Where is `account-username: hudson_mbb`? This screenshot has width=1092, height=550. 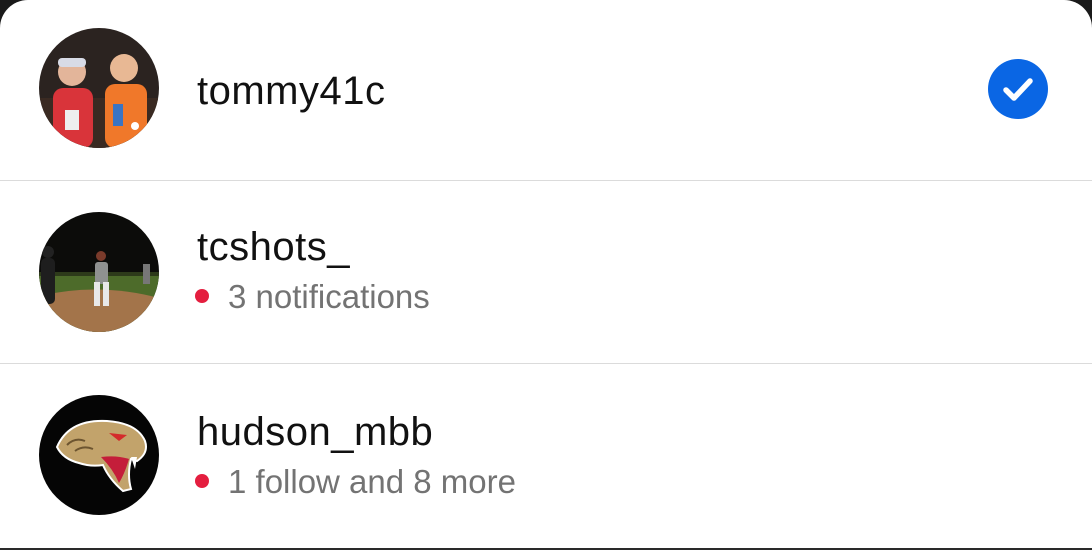 account-username: hudson_mbb is located at coordinates (315, 432).